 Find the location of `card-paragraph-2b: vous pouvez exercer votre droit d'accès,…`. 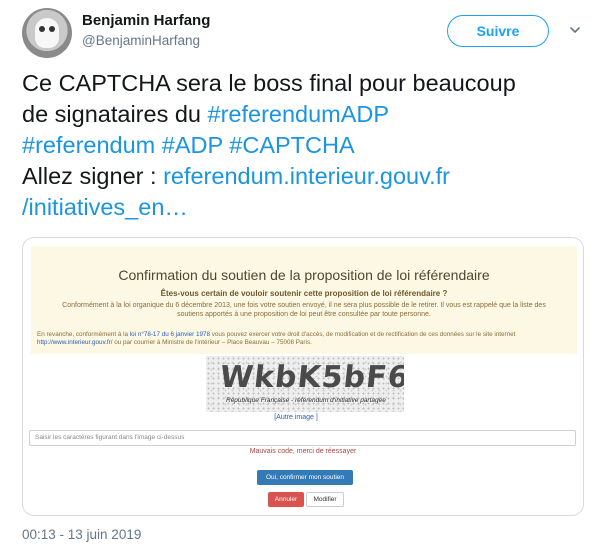

card-paragraph-2b: vous pouvez exercer votre droit d'accès,… is located at coordinates (363, 334).